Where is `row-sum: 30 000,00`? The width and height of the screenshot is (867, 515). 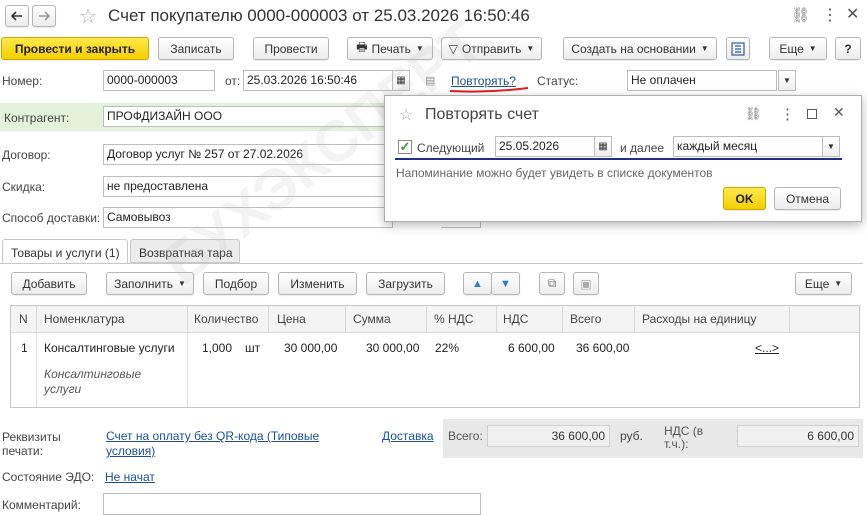
row-sum: 30 000,00 is located at coordinates (392, 348).